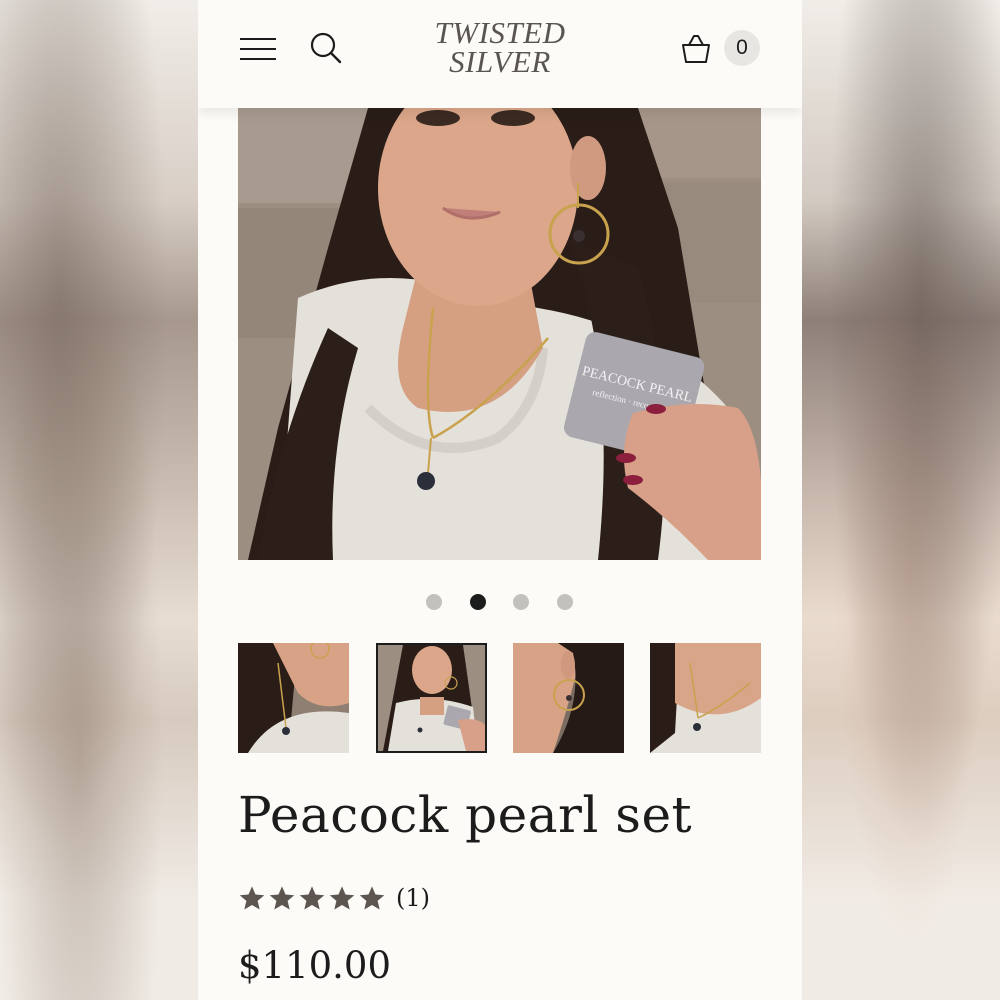 The height and width of the screenshot is (1000, 1000). What do you see at coordinates (465, 815) in the screenshot?
I see `product-title: Peacock pearl set` at bounding box center [465, 815].